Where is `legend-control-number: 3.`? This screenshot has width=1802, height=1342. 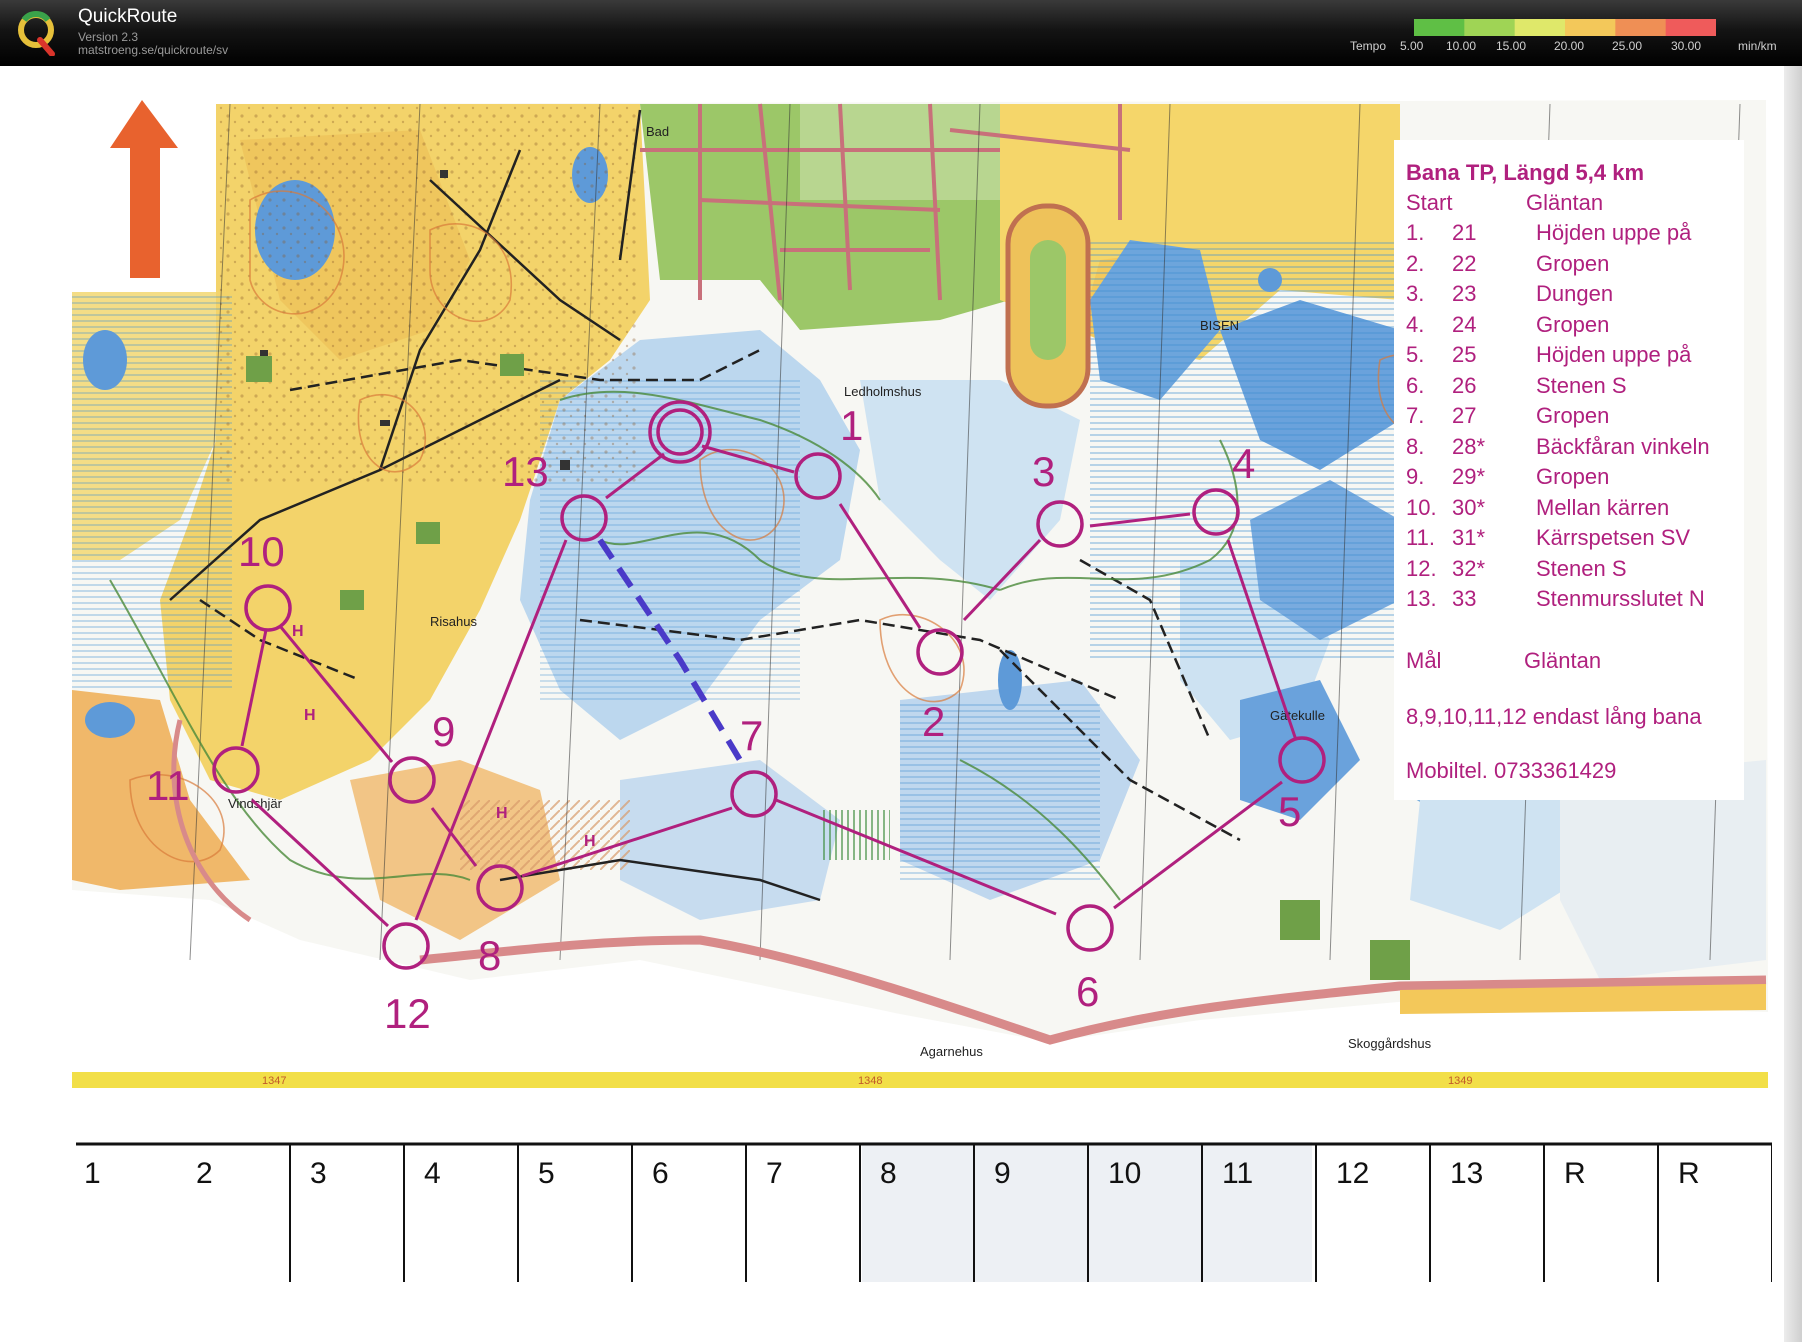
legend-control-number: 3. is located at coordinates (1415, 293).